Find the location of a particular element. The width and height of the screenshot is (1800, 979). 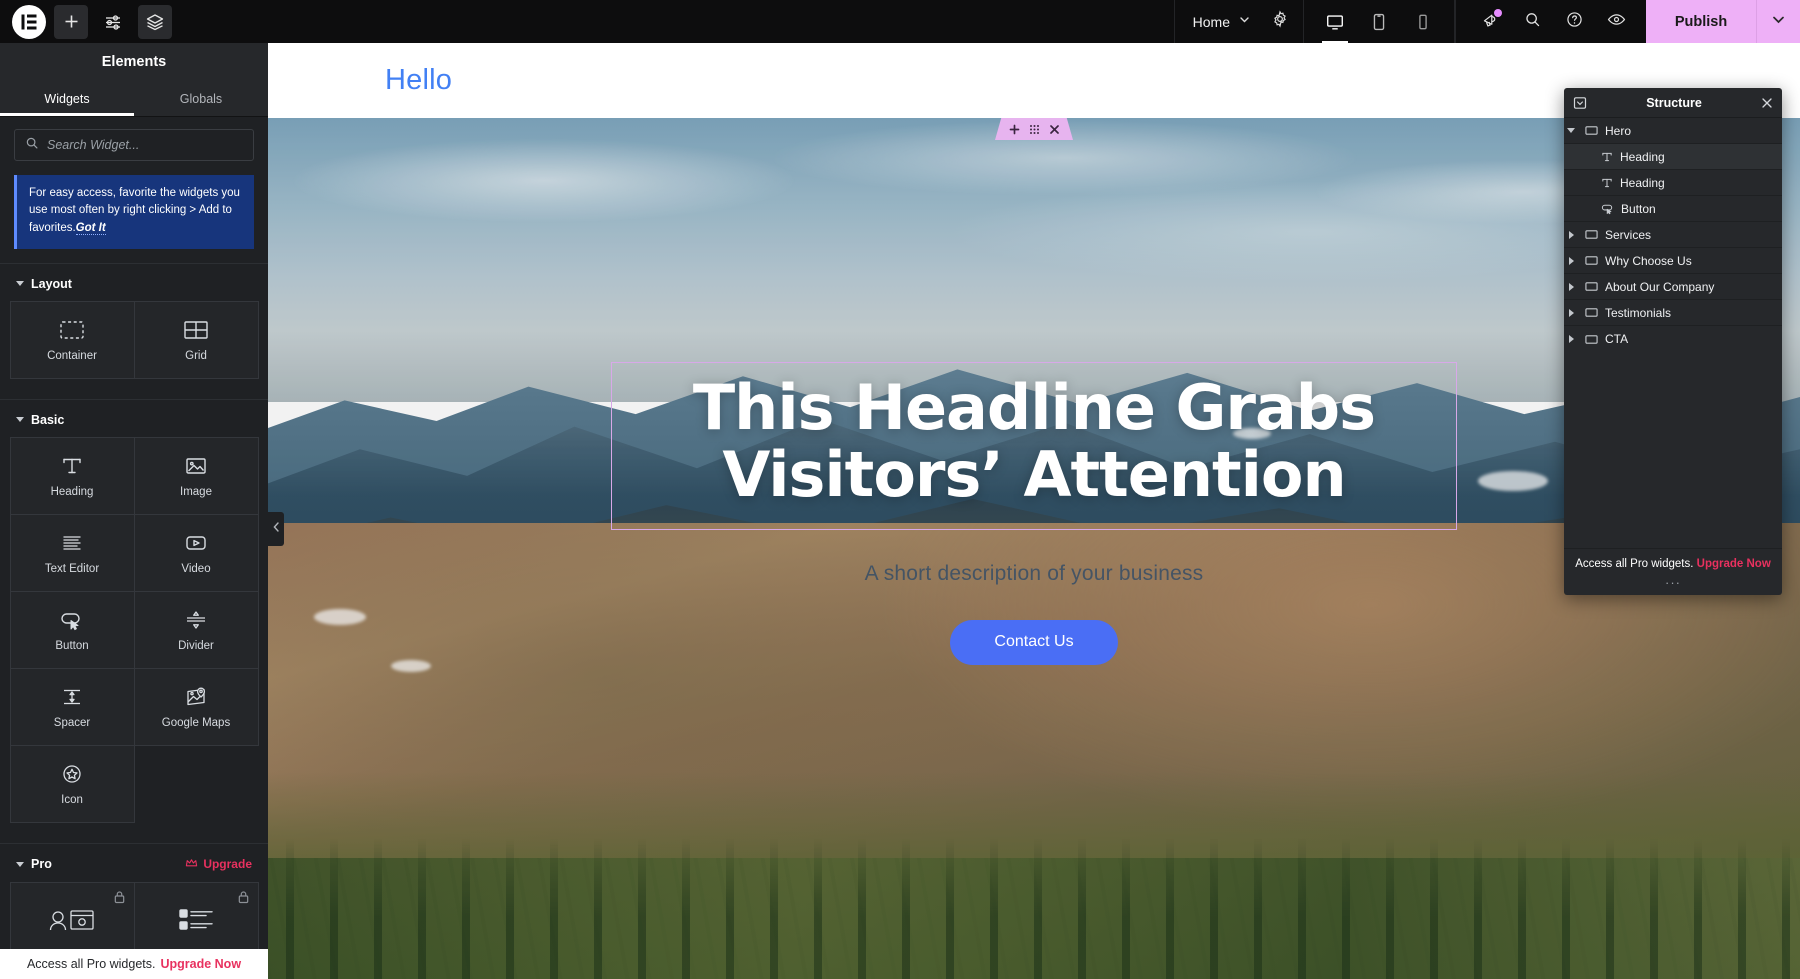

category-pro-header: Pro Upgrade is located at coordinates (134, 863).